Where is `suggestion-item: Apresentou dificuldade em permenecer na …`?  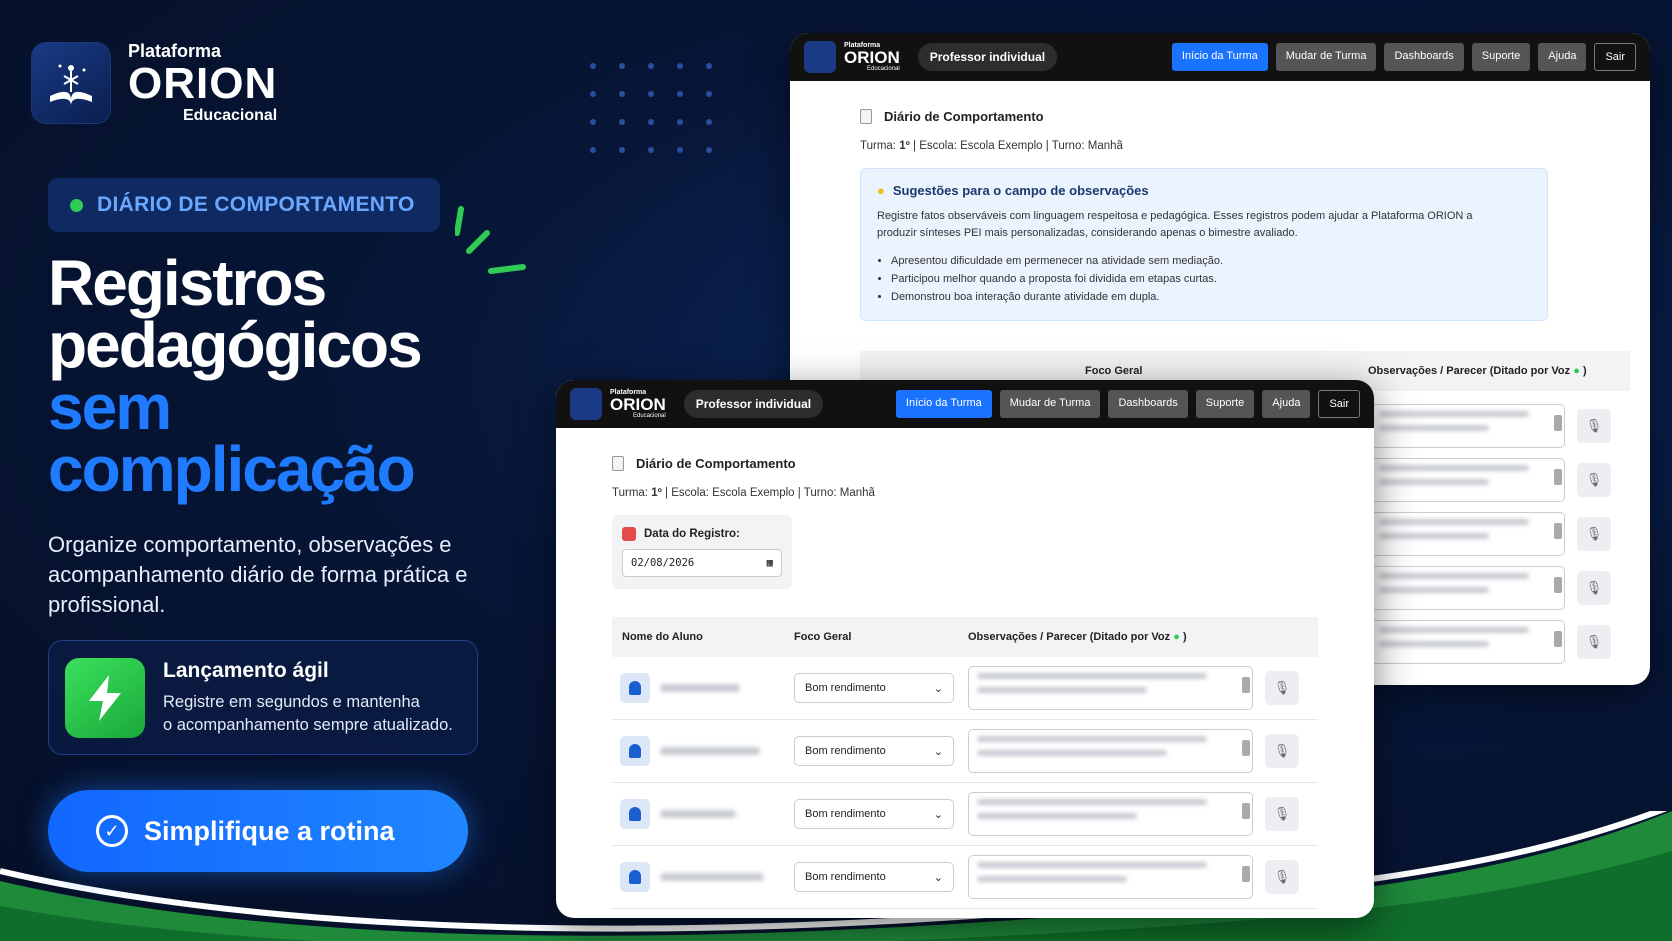
suggestion-item: Apresentou dificuldade em permenecer na … is located at coordinates (1211, 261).